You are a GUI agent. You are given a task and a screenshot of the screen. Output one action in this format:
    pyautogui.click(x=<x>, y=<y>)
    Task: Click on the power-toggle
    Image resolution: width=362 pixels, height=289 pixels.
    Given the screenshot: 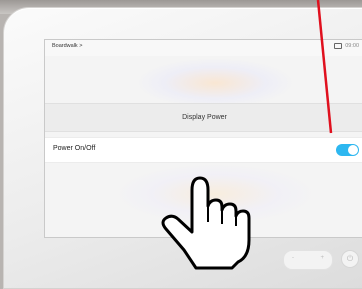 What is the action you would take?
    pyautogui.click(x=347, y=150)
    